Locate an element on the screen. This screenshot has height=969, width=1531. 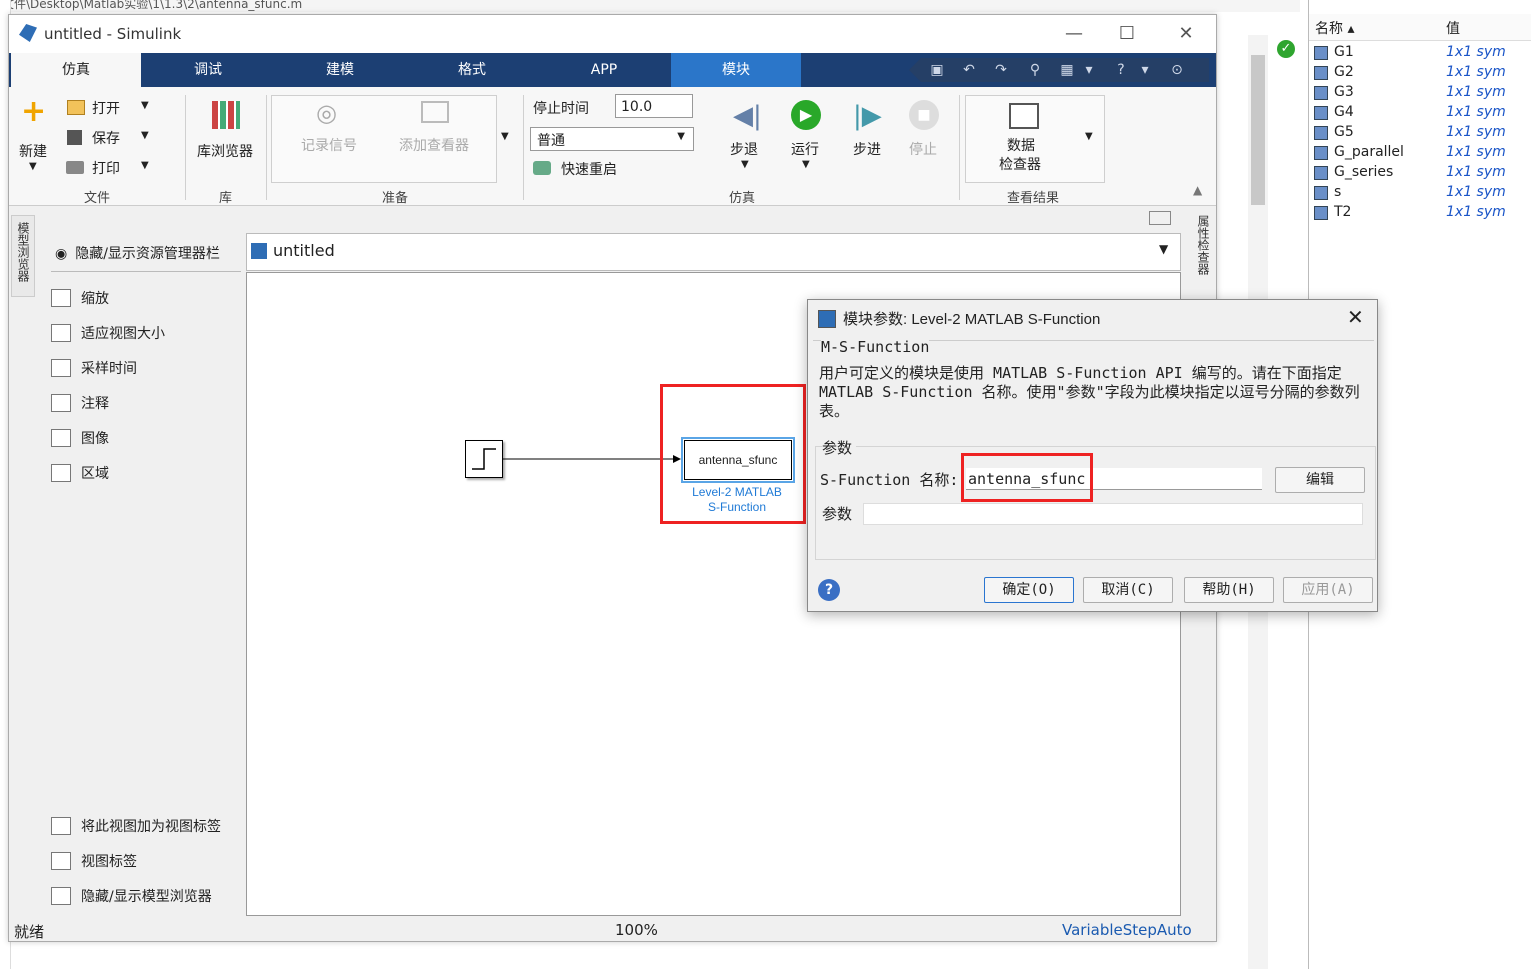
edit-button: 编辑 is located at coordinates (1320, 480).